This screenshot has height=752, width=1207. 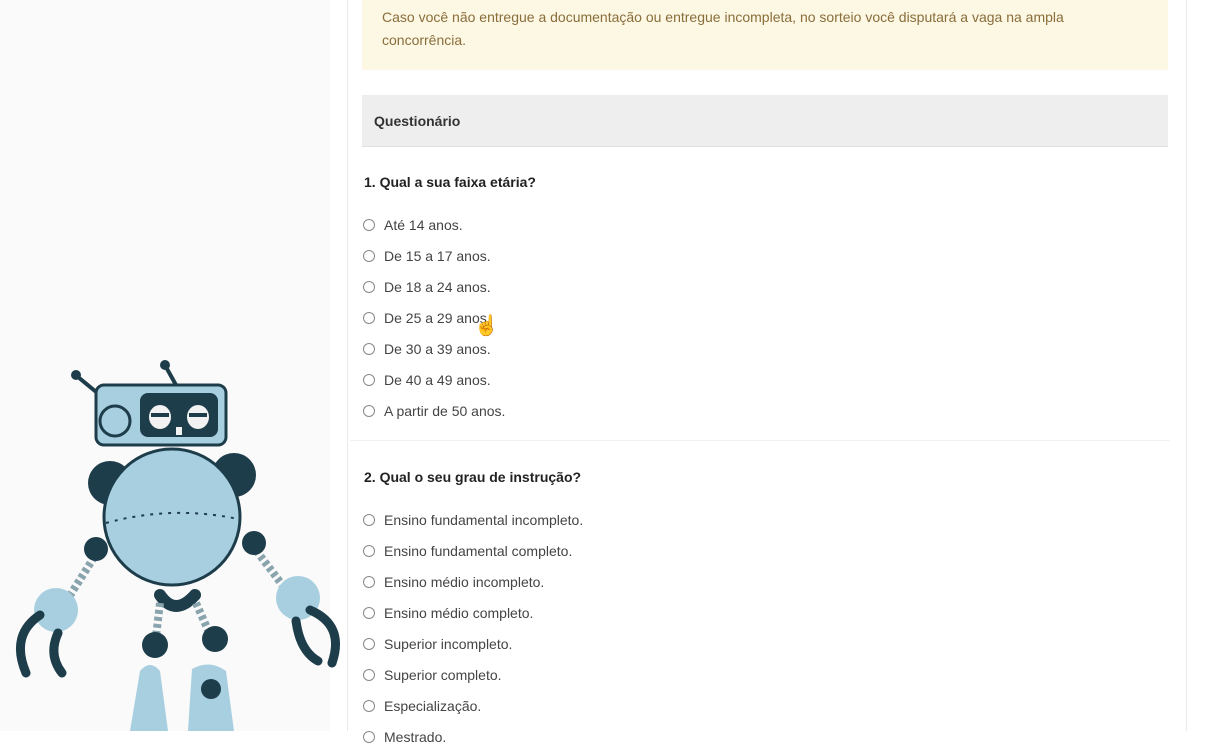 I want to click on option-label: Ensino fundamental incompleto., so click(x=484, y=519).